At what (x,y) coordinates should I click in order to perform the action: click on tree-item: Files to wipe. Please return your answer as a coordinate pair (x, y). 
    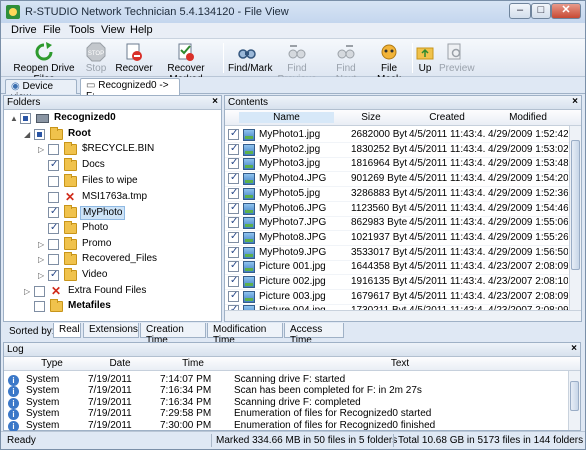
    Looking at the image, I should click on (112, 181).